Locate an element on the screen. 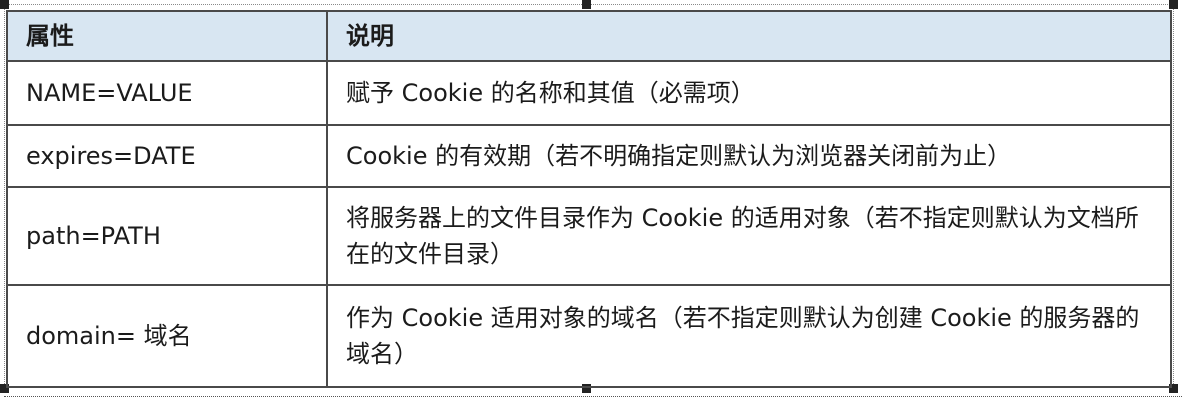 Image resolution: width=1182 pixels, height=402 pixels. resize-handle-top-left is located at coordinates (4, 4).